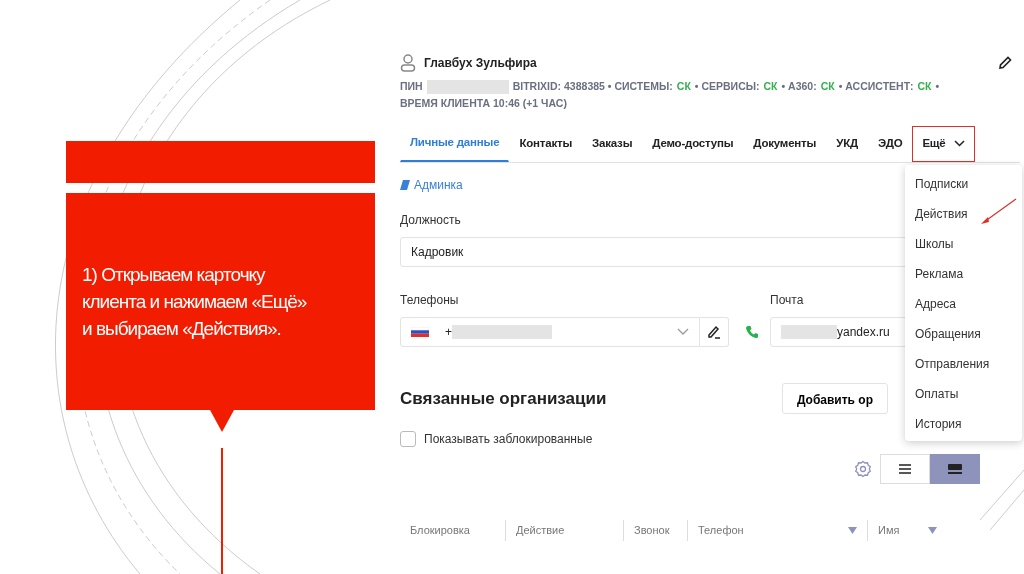 This screenshot has width=1024, height=574. I want to click on meta-text: • СЕРВИСЫ:, so click(727, 86).